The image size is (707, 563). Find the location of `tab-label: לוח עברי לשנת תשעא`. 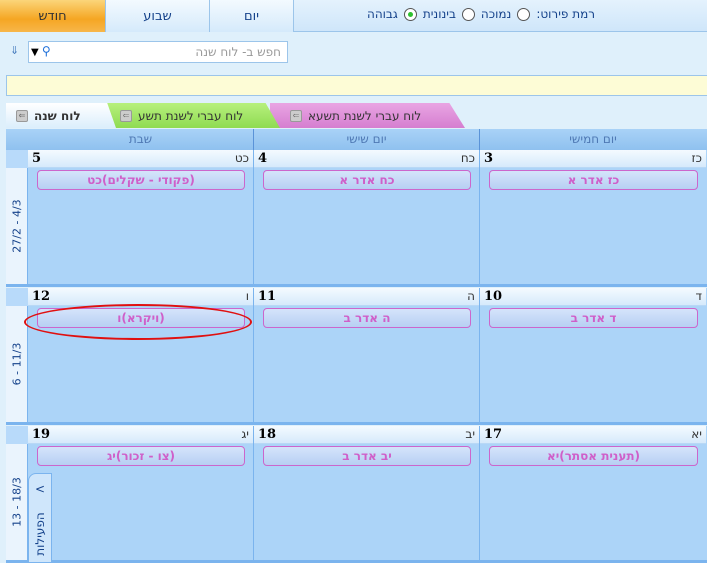

tab-label: לוח עברי לשנת תשעא is located at coordinates (365, 115).